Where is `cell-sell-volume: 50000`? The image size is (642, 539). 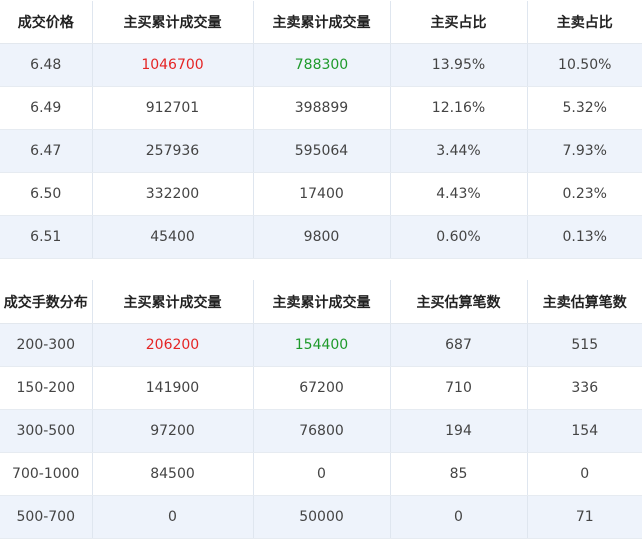 cell-sell-volume: 50000 is located at coordinates (322, 517).